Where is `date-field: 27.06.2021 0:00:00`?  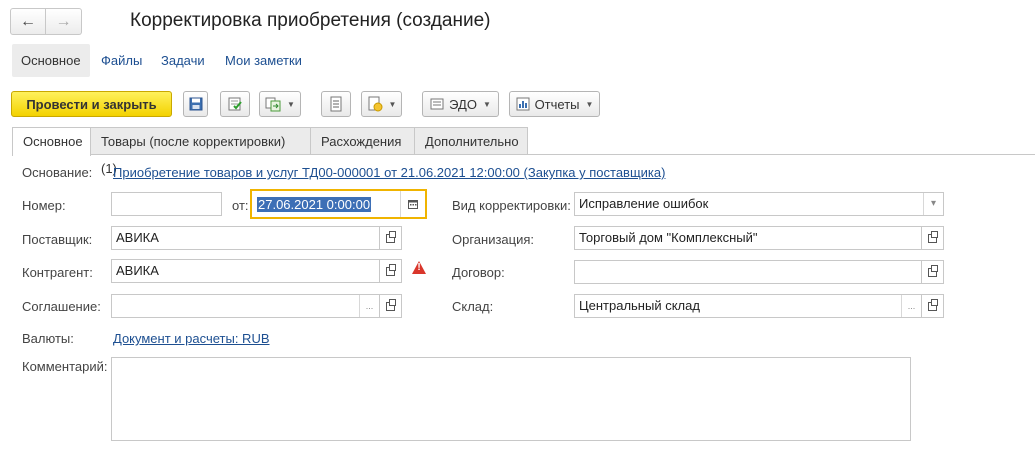
date-field: 27.06.2021 0:00:00 is located at coordinates (338, 204).